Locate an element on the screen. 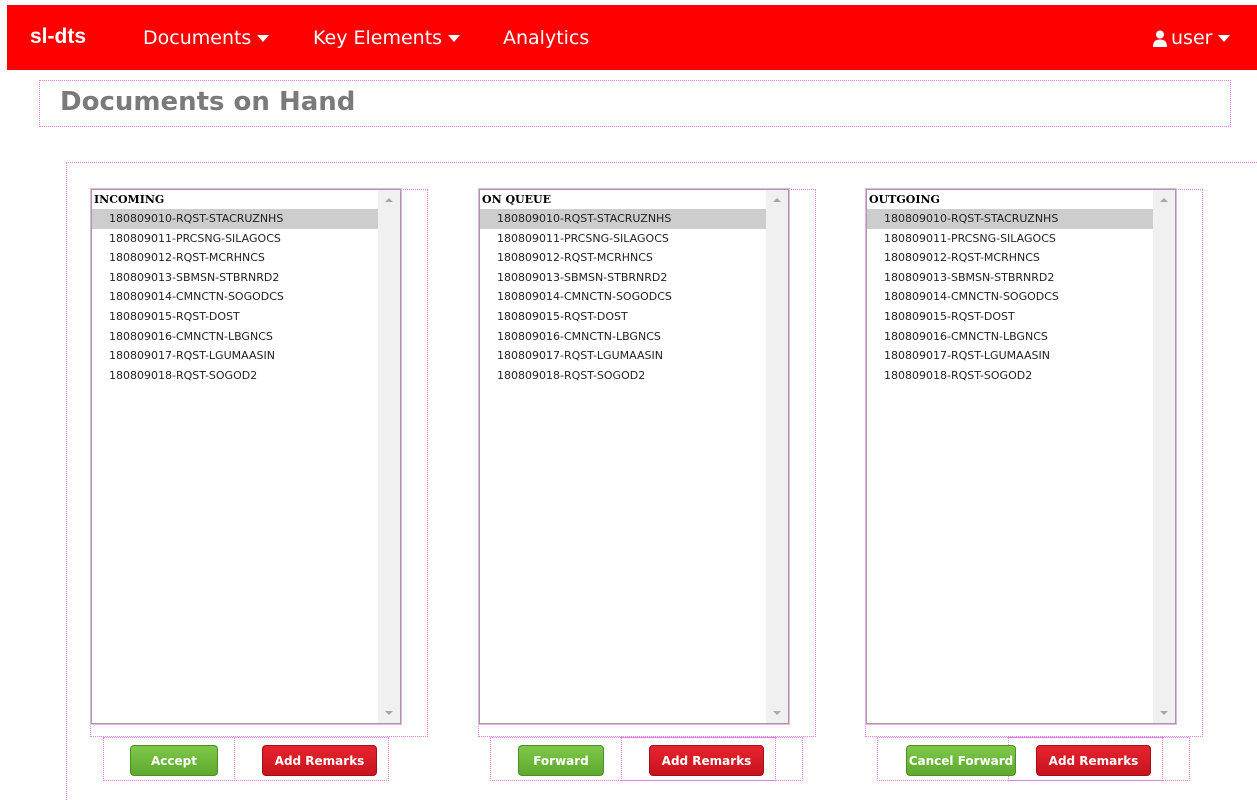 This screenshot has height=800, width=1257. user-menu-label: user is located at coordinates (1192, 38).